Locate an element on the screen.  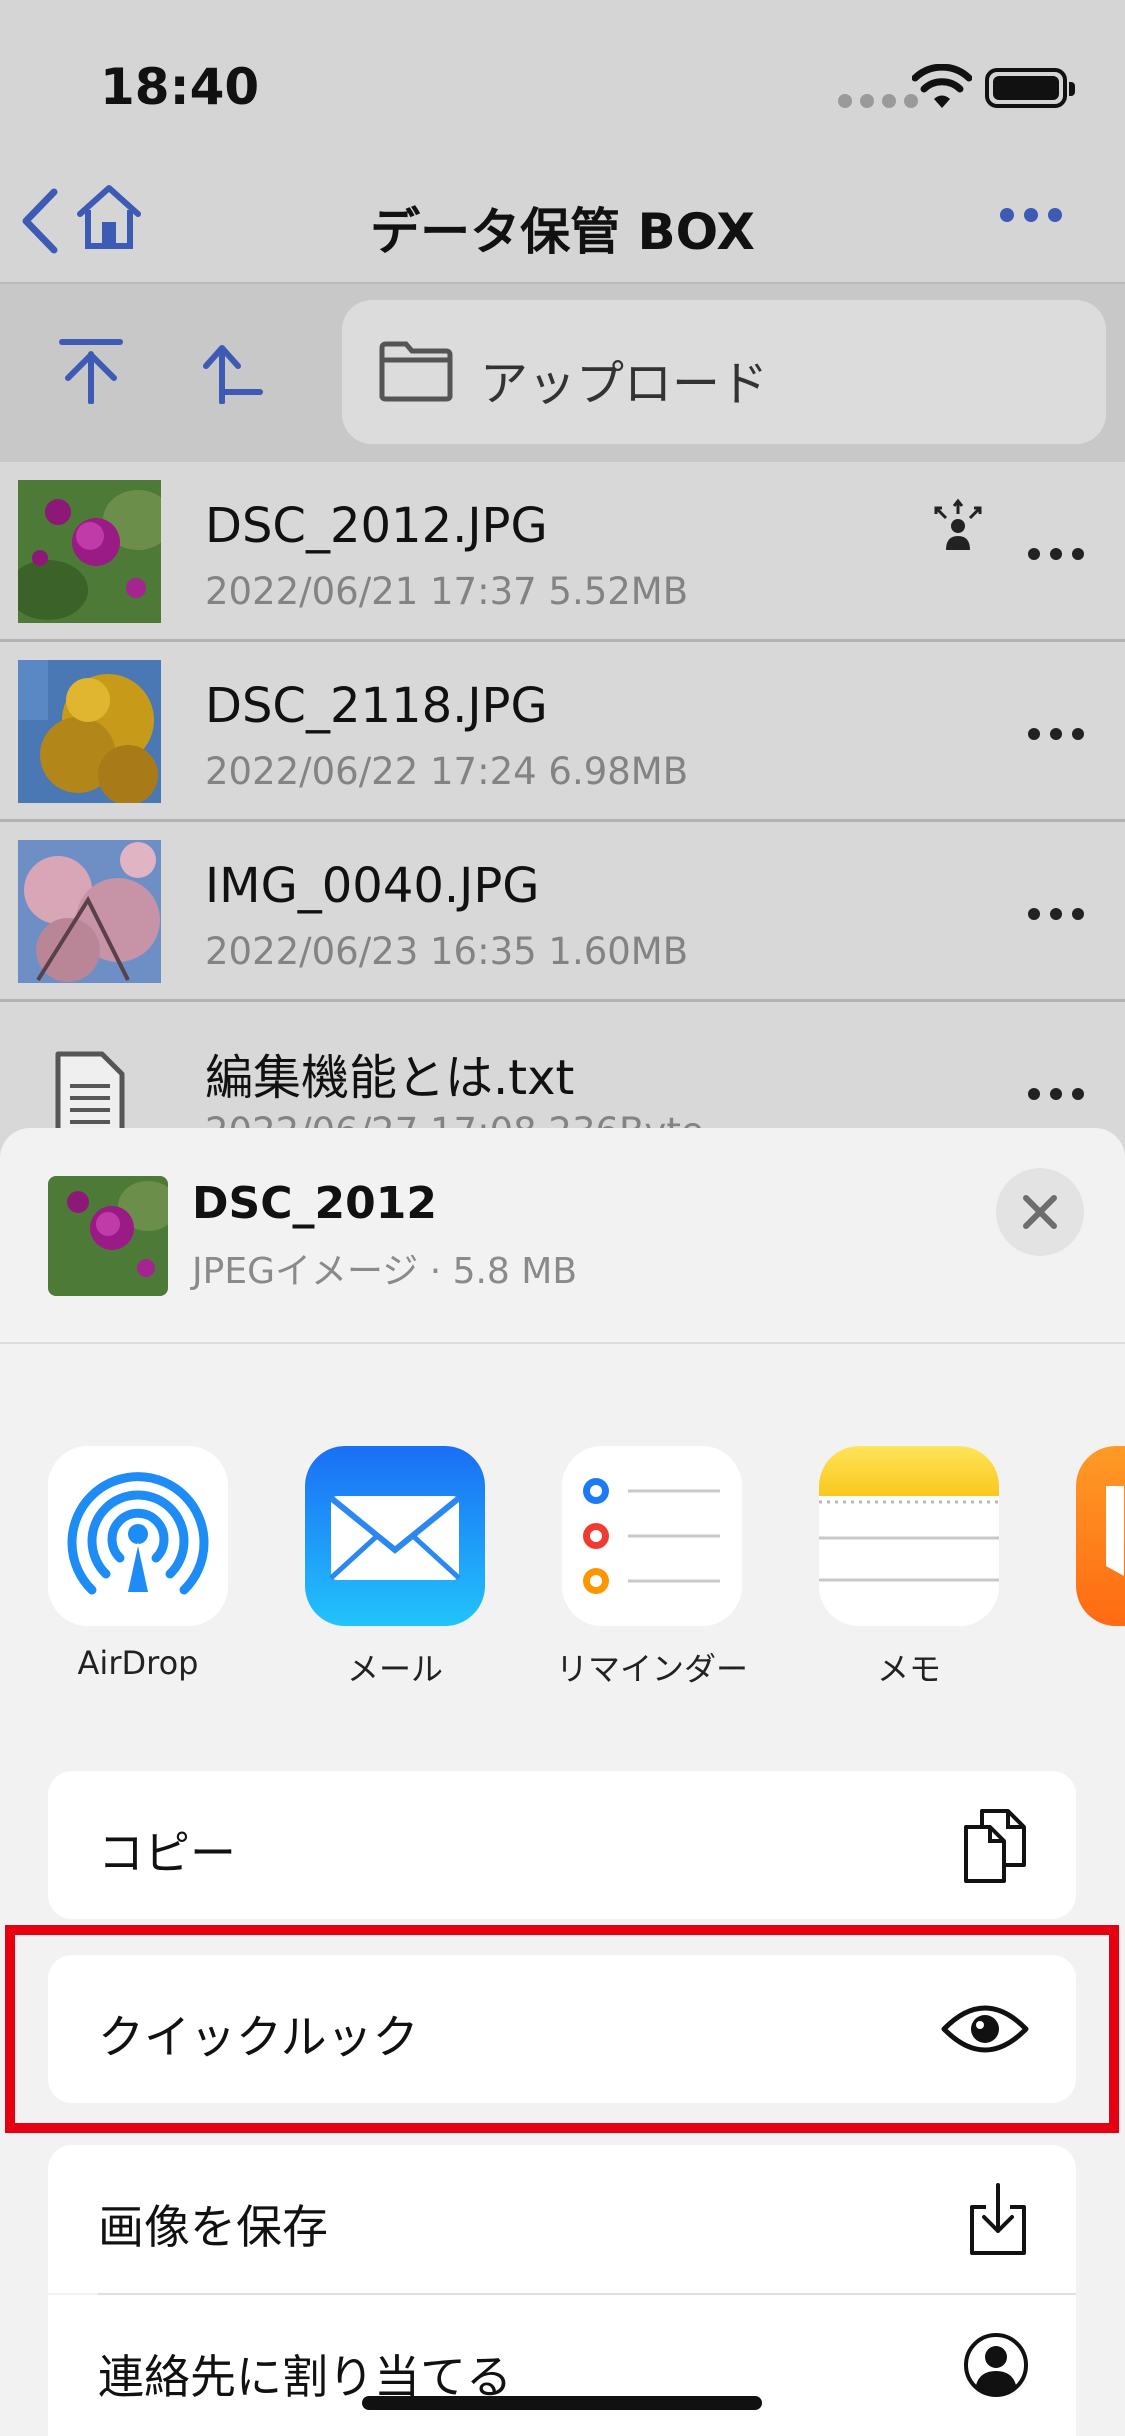
share-sheet-header: DSC_2012 JPEGイメージ · 5.8 MB is located at coordinates (562, 1236).